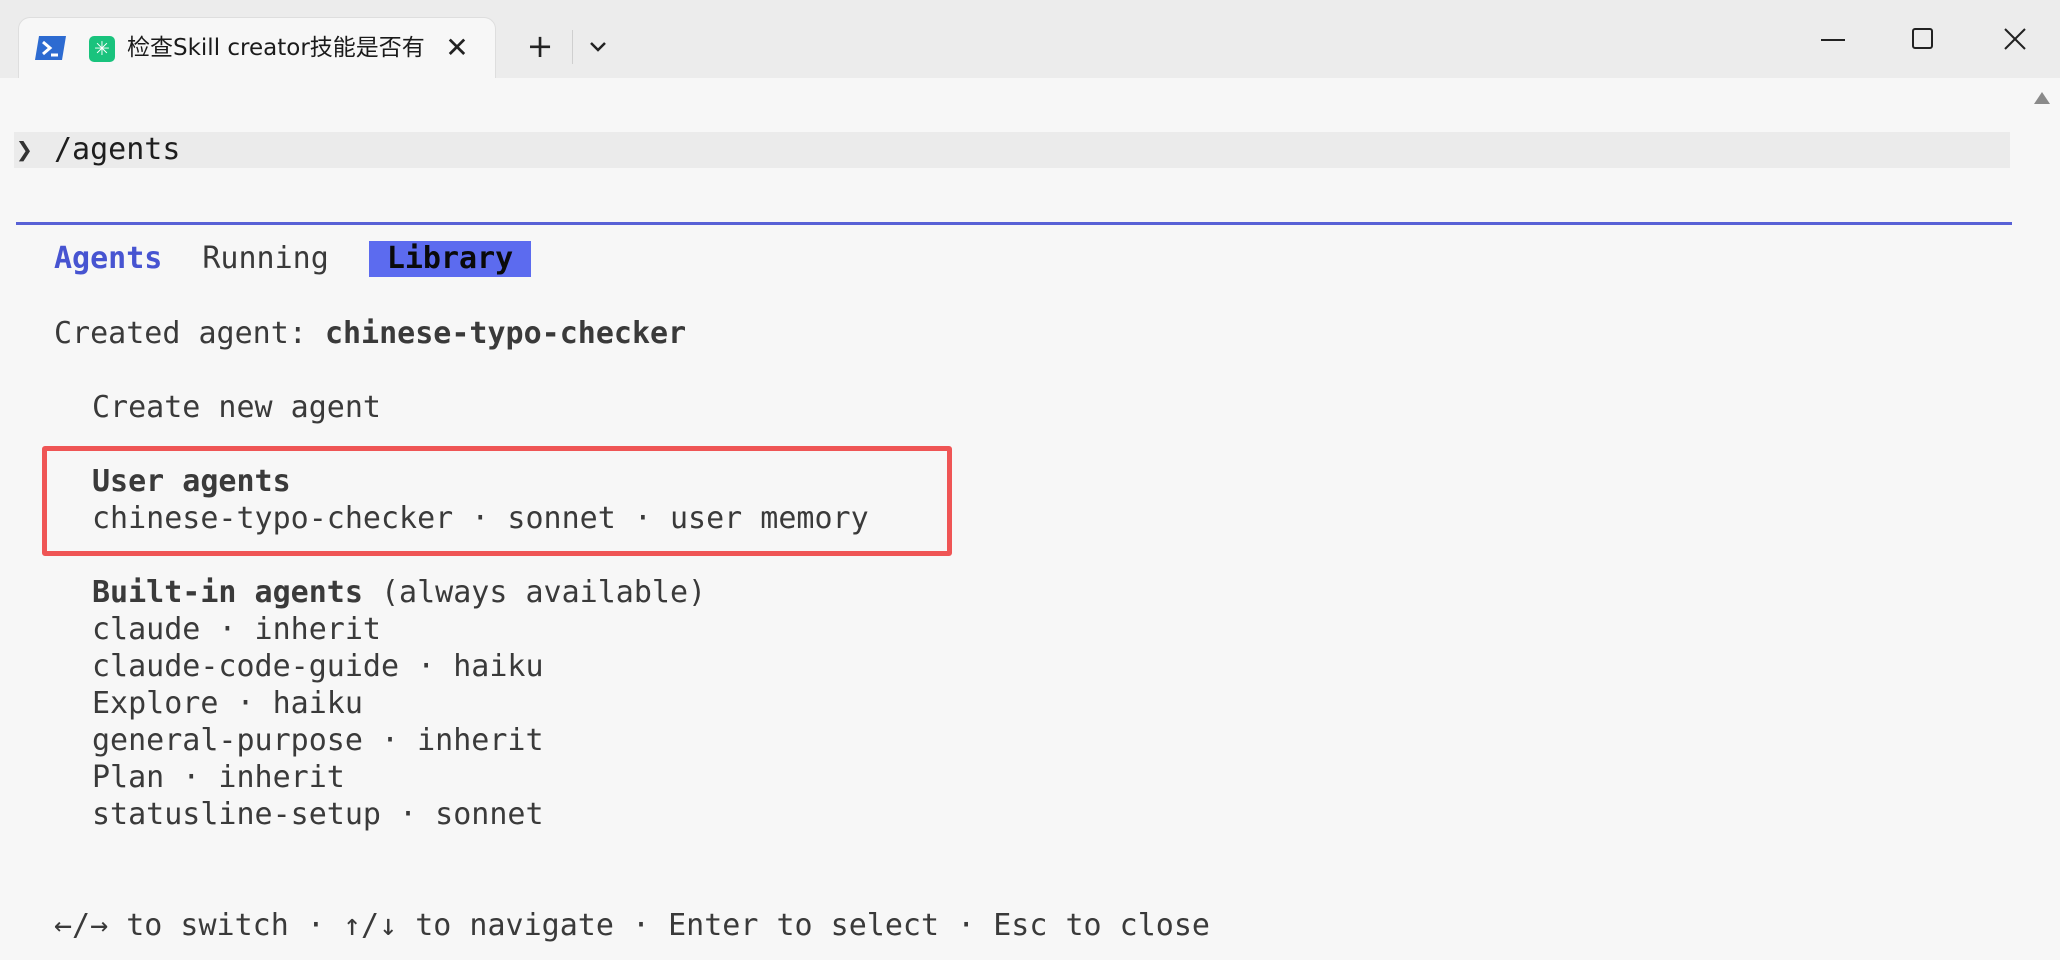 The image size is (2060, 960). What do you see at coordinates (2042, 98) in the screenshot?
I see `scroll-up-arrow-icon` at bounding box center [2042, 98].